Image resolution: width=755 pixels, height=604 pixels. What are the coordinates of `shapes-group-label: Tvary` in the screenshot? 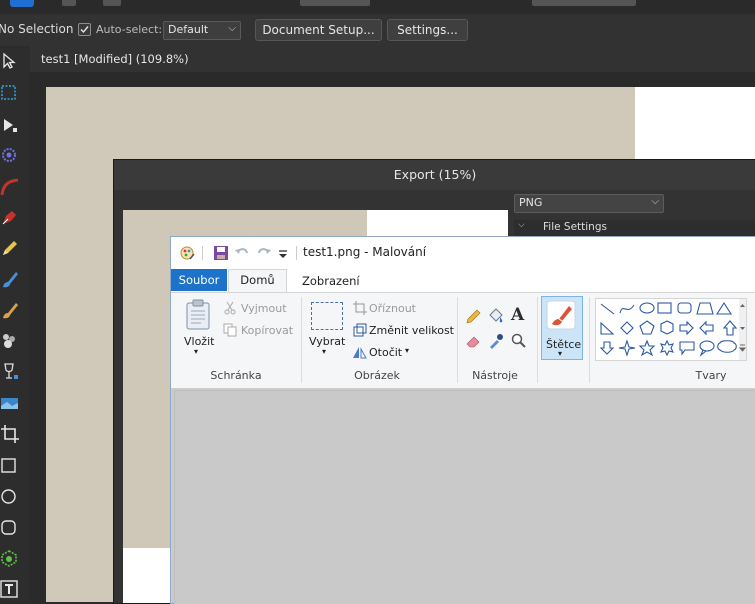 It's located at (711, 375).